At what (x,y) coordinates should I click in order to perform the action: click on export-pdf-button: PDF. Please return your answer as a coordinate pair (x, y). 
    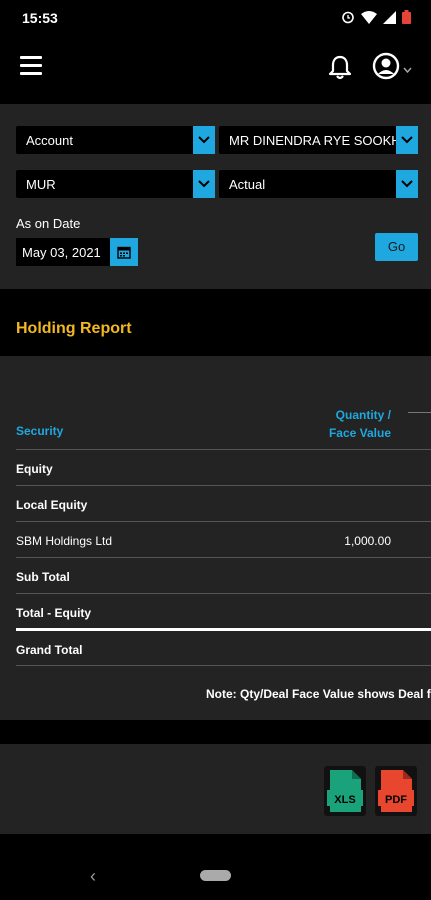
    Looking at the image, I should click on (396, 791).